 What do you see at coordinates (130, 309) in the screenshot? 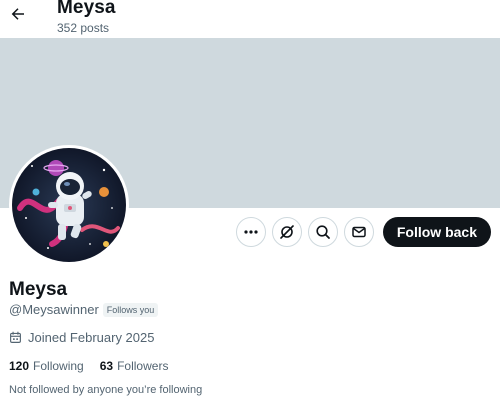
I see `follows-you-badge: Follows you` at bounding box center [130, 309].